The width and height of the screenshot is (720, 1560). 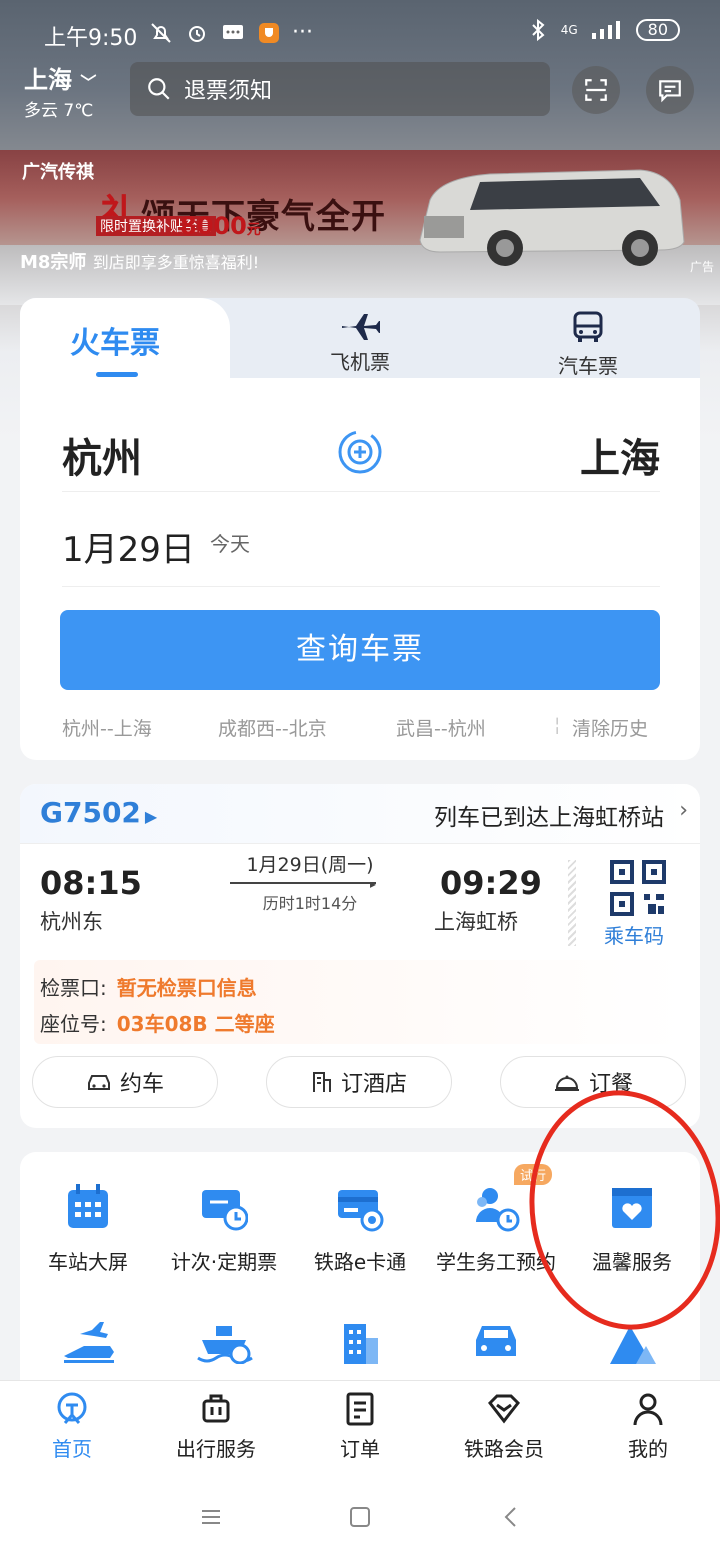 What do you see at coordinates (572, 903) in the screenshot?
I see `separator` at bounding box center [572, 903].